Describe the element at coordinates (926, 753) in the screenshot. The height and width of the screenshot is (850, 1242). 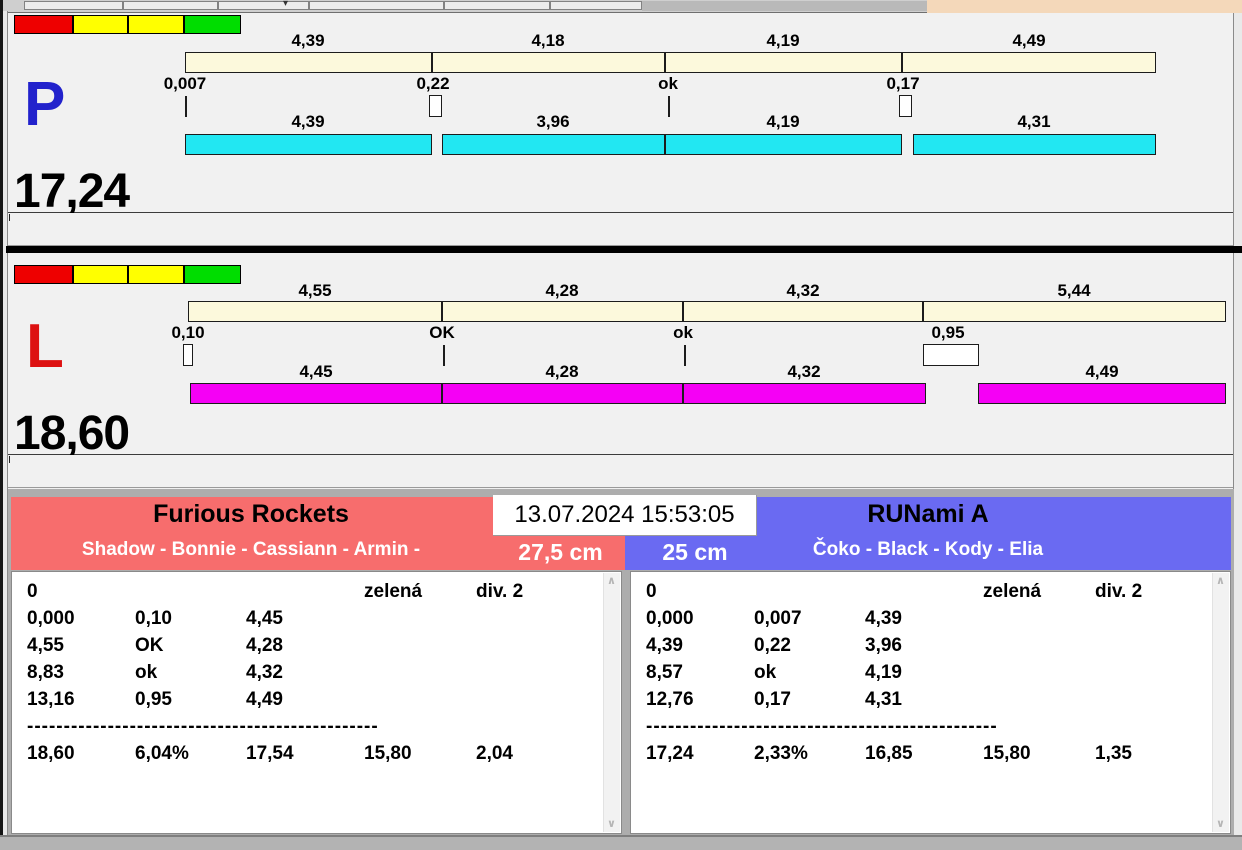
I see `table-summary-row: 17,24 2,33% 16,85 15,80 1,35` at that location.